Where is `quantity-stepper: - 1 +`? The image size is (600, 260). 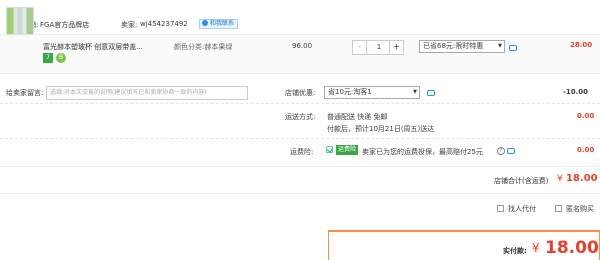
quantity-stepper: - 1 + is located at coordinates (378, 47).